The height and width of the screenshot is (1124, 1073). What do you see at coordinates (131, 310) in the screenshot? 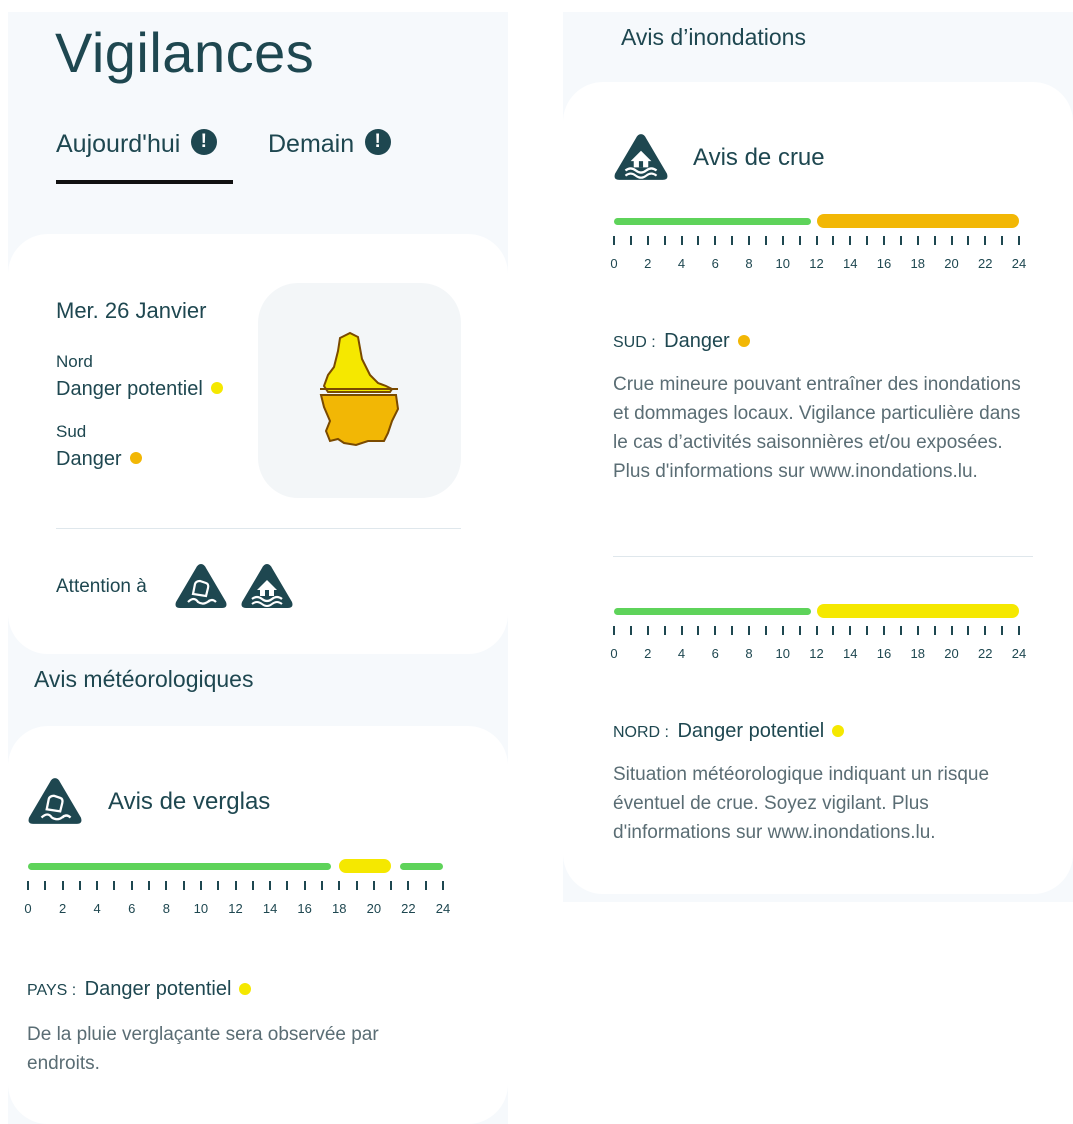
I see `summary-date: Mer. 26 Janvier` at bounding box center [131, 310].